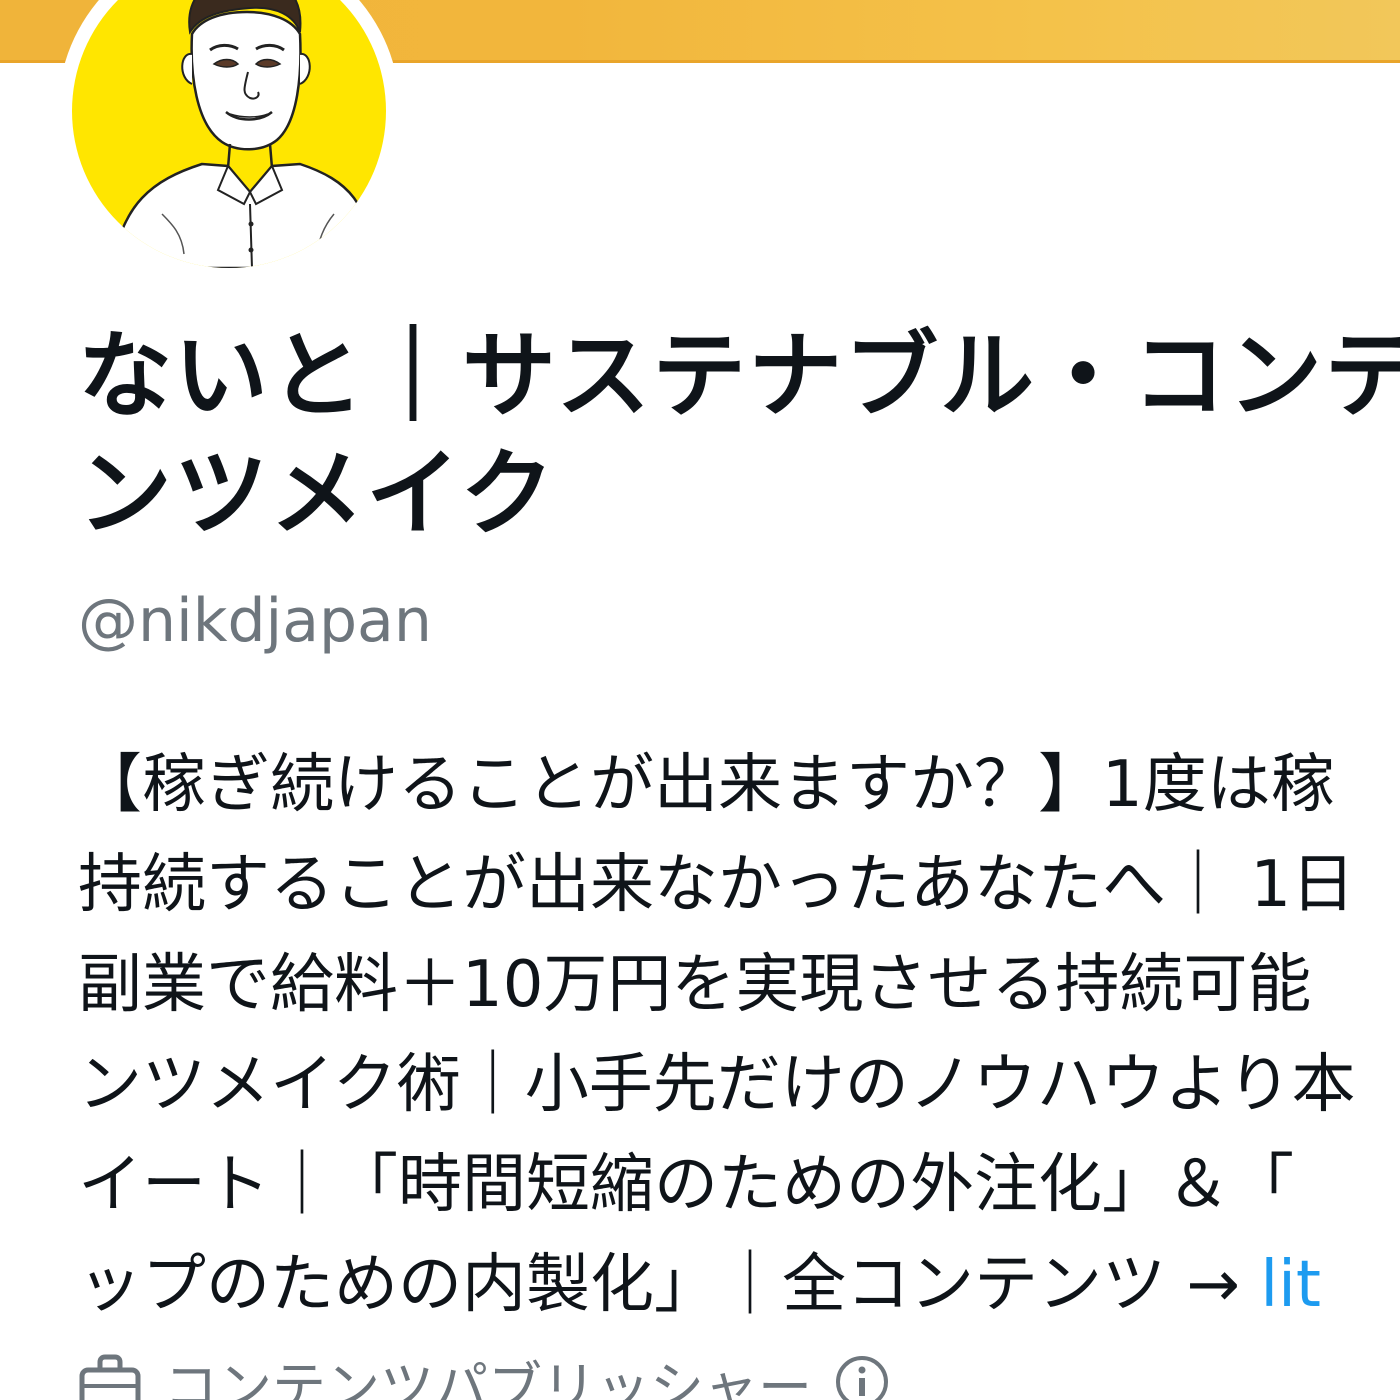 This screenshot has width=1400, height=1400. What do you see at coordinates (695, 985) in the screenshot?
I see `bio-line-3: 副業で給料＋10万円を実現させる持続可能` at bounding box center [695, 985].